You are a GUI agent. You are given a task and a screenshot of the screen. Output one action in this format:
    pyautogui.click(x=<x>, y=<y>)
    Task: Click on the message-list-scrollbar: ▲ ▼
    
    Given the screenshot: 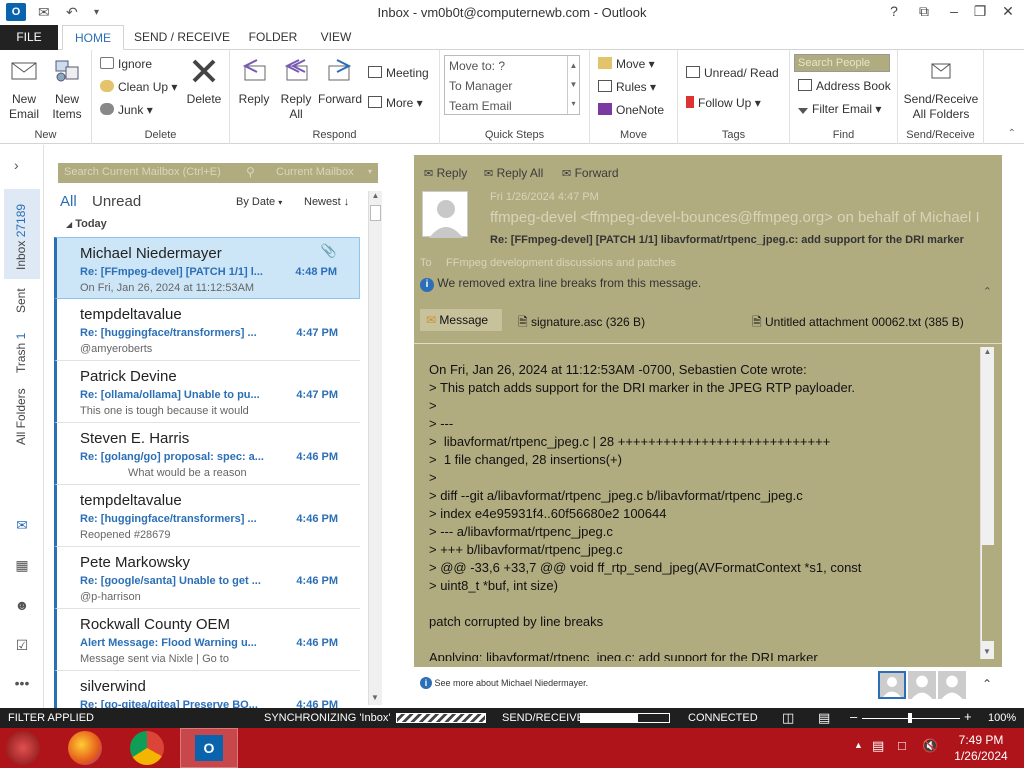 What is the action you would take?
    pyautogui.click(x=375, y=448)
    